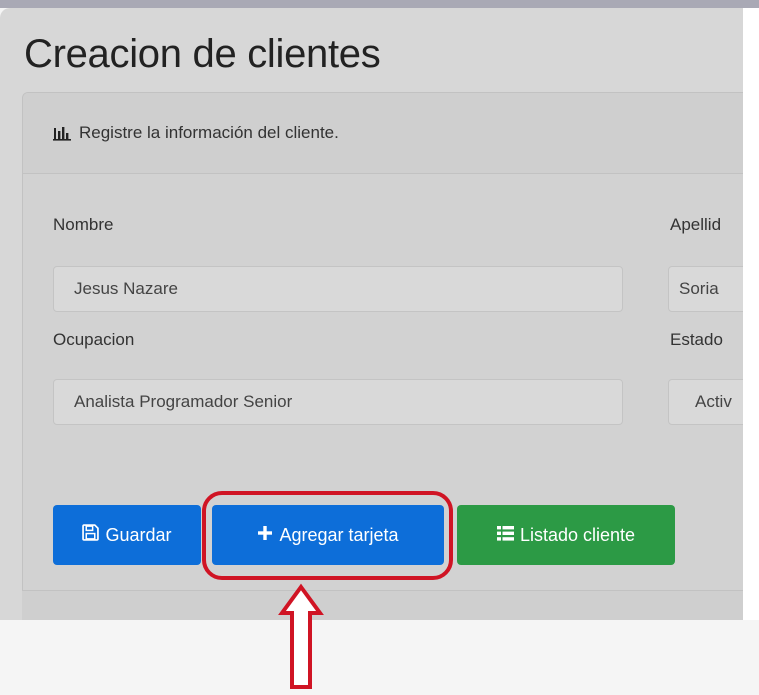  I want to click on guardar-button: Guardar, so click(127, 535).